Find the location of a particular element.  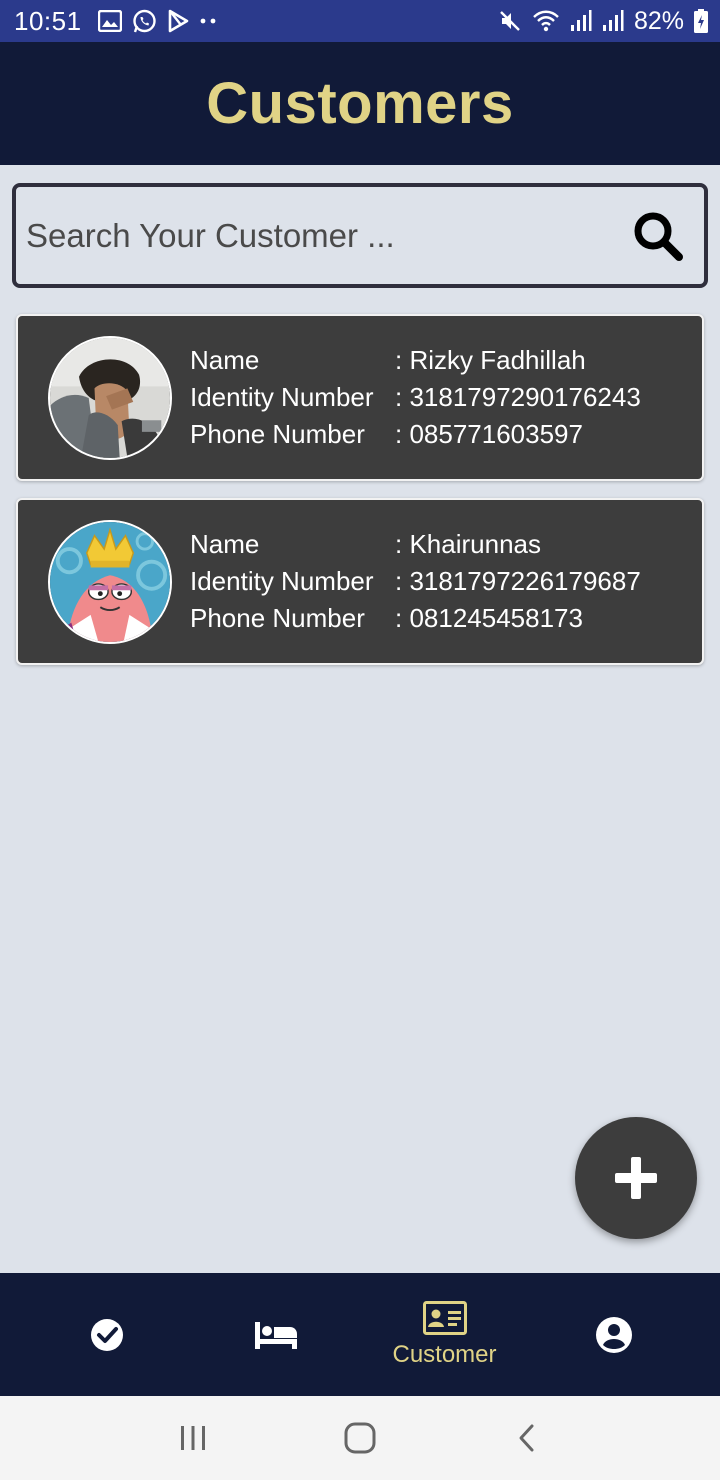

nav-item-rooms is located at coordinates (276, 1335).